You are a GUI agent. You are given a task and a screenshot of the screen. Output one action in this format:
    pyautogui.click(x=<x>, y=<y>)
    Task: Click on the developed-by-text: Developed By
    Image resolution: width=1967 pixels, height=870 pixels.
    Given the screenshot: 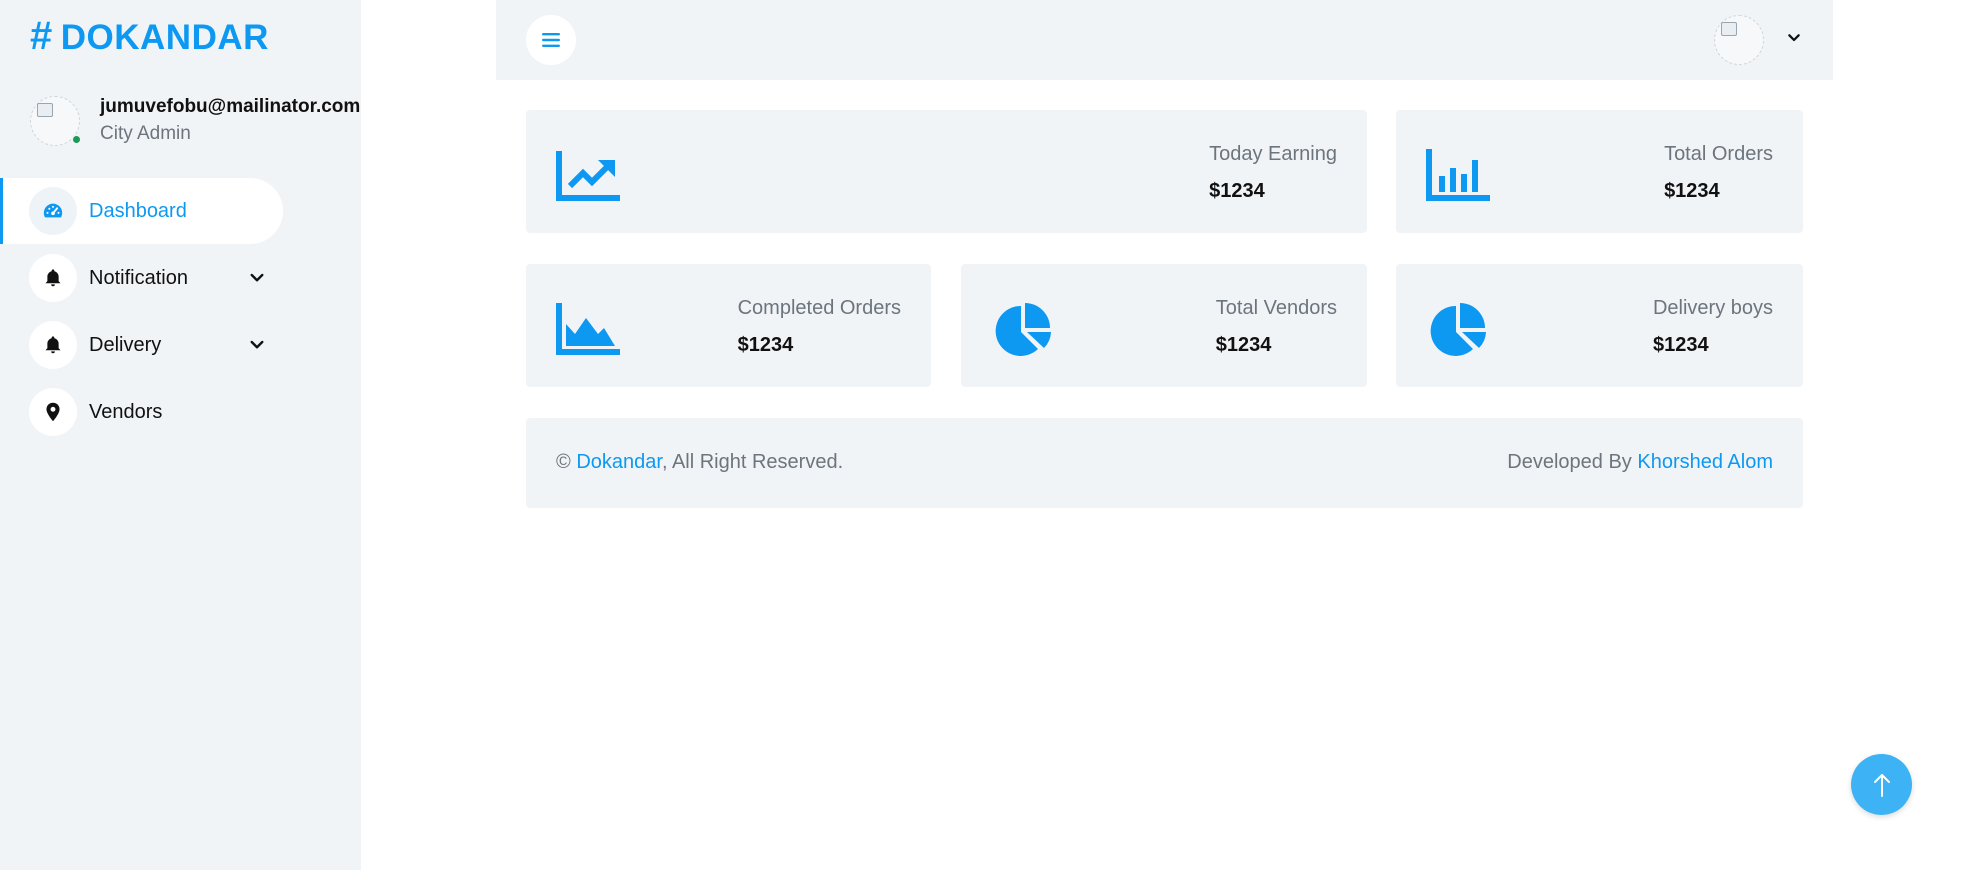 What is the action you would take?
    pyautogui.click(x=1569, y=462)
    